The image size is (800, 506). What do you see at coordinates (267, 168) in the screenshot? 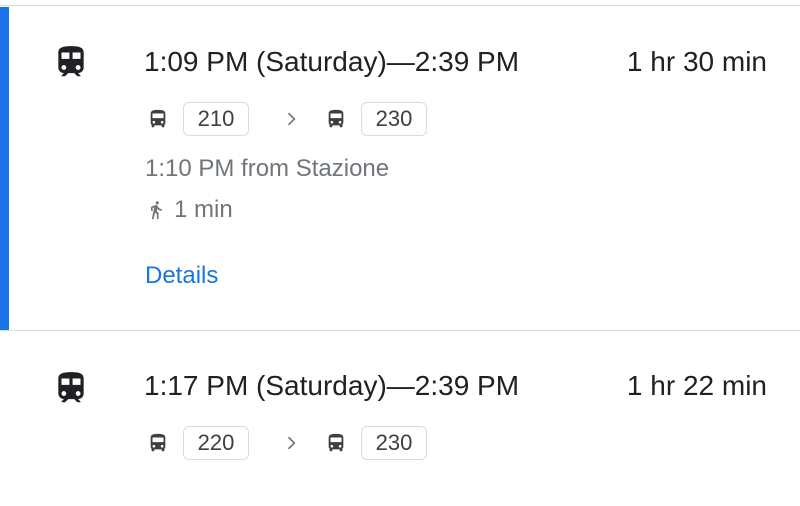
I see `departure-info: 1:10 PM from Stazione` at bounding box center [267, 168].